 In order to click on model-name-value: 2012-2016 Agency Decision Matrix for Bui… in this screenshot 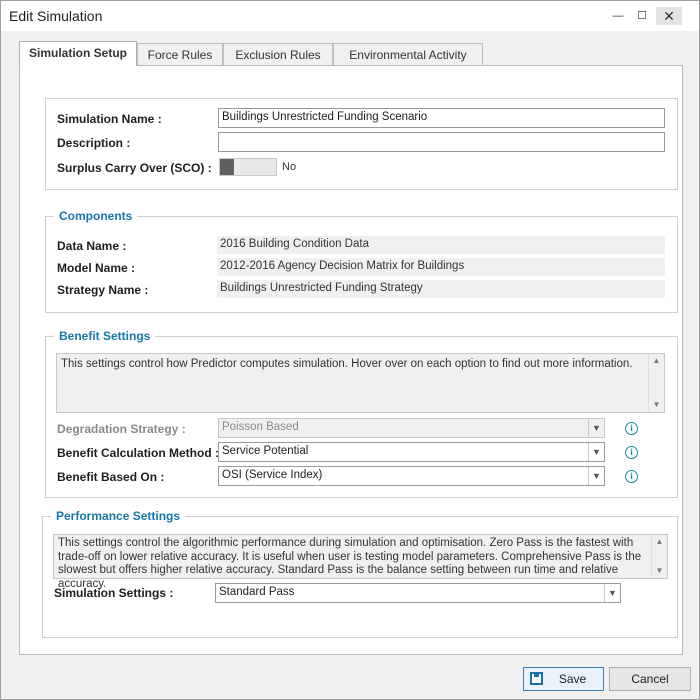, I will do `click(441, 267)`.